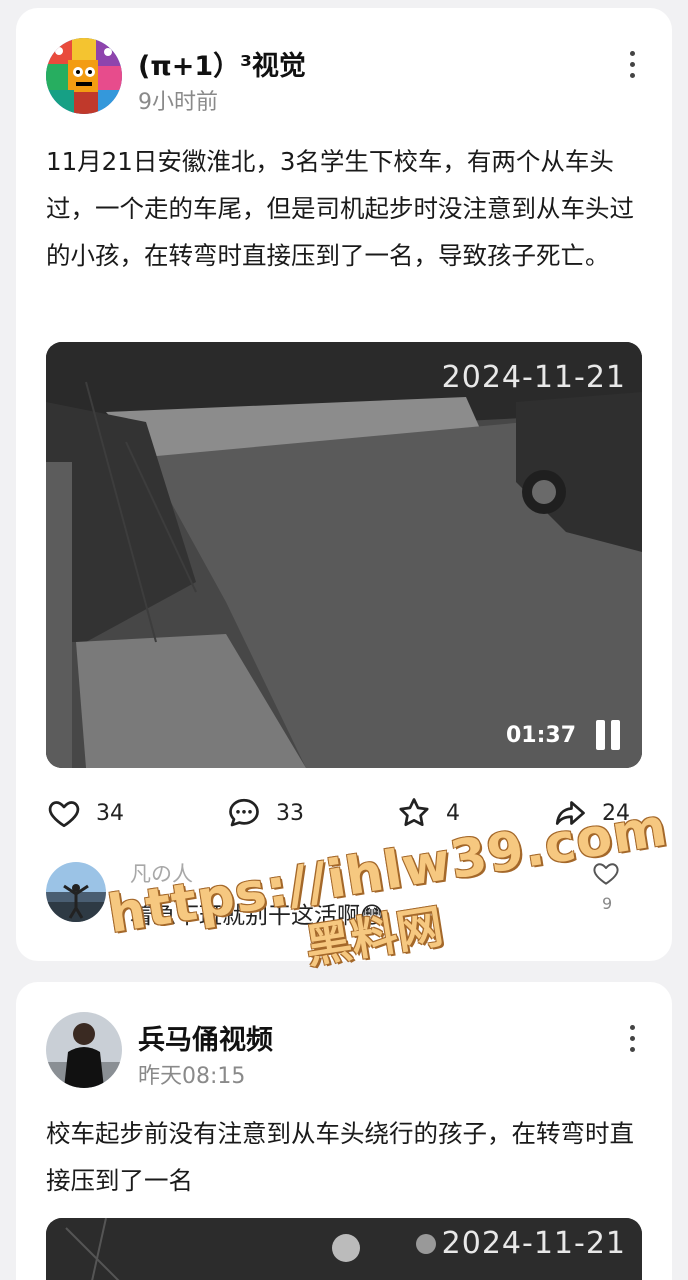 The image size is (688, 1280). Describe the element at coordinates (178, 102) in the screenshot. I see `post-time: 9小时前` at that location.